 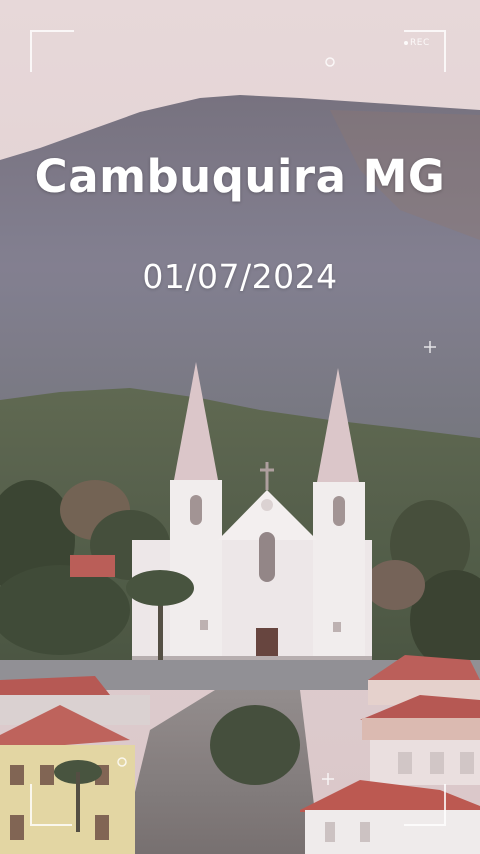 I want to click on location-title: Cambuquira MG, so click(x=240, y=176).